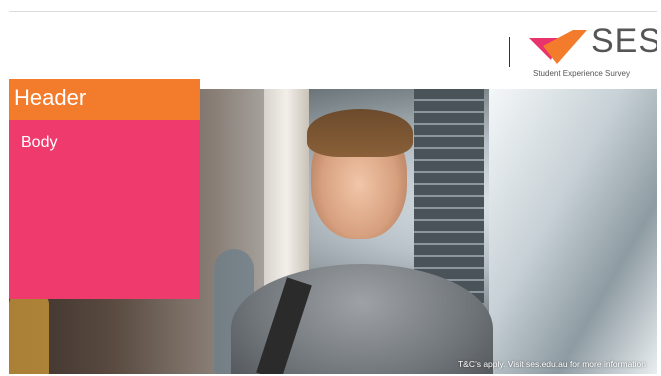 The height and width of the screenshot is (376, 661). Describe the element at coordinates (624, 41) in the screenshot. I see `logo-title: SES` at that location.